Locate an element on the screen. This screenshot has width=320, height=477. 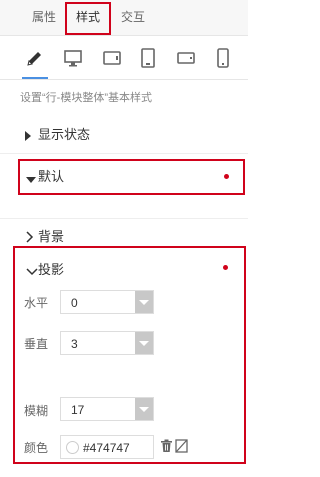
caret-right-icon is located at coordinates (28, 137).